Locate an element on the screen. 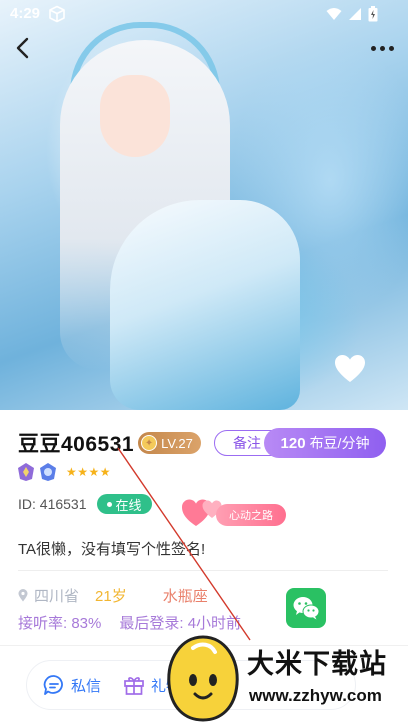  annotation-line is located at coordinates (184, 544).